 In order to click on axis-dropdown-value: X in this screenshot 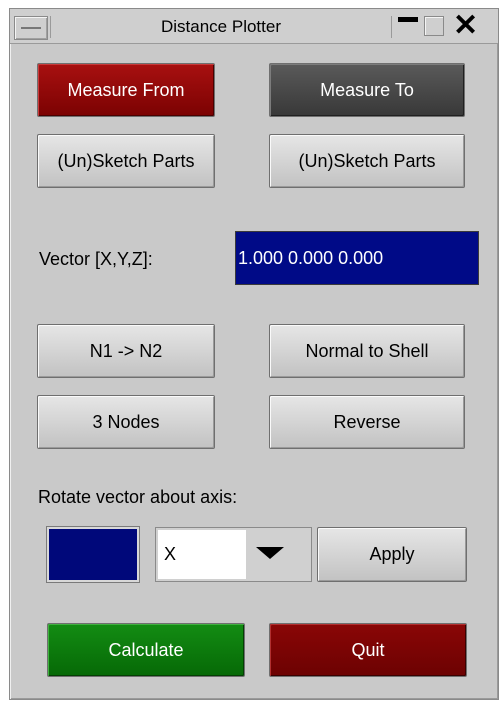, I will do `click(202, 554)`.